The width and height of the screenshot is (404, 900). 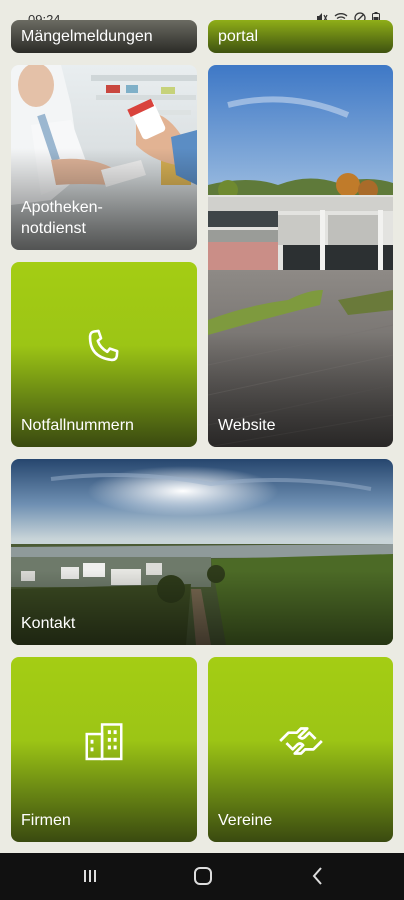 I want to click on phone-icon, so click(x=103, y=345).